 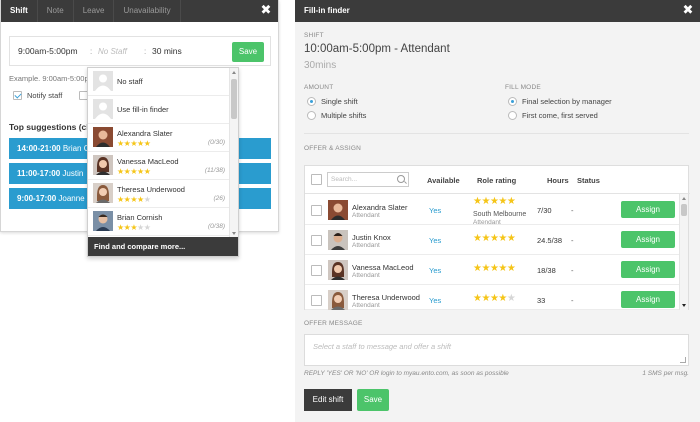 I want to click on dropdown-item-staff: Brian Cornish ★★★★★ (0/38), so click(x=159, y=222).